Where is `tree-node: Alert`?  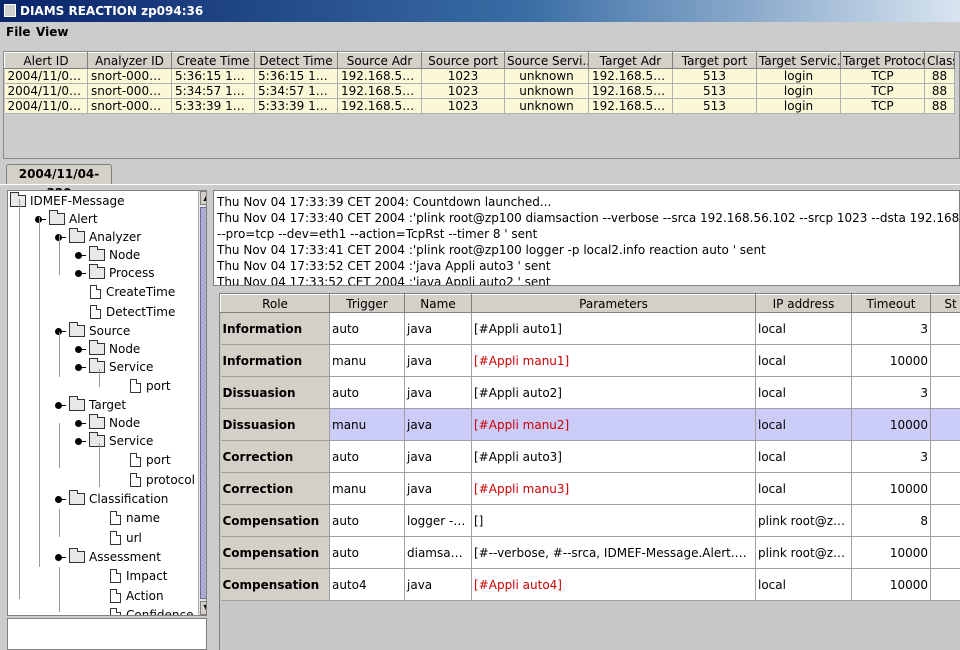 tree-node: Alert is located at coordinates (64, 219).